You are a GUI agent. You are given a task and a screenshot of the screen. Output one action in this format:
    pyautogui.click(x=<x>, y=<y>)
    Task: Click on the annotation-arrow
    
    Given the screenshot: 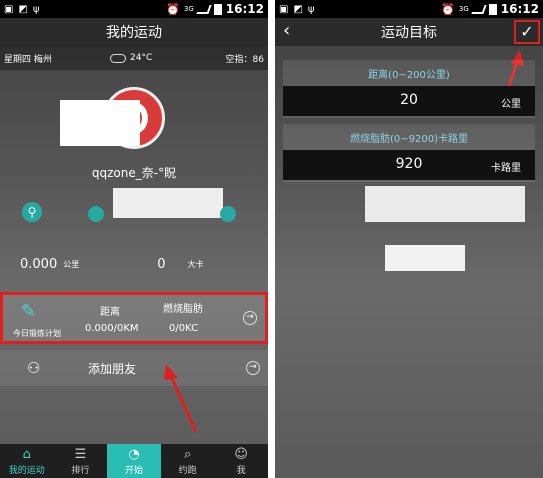 What is the action you would take?
    pyautogui.click(x=181, y=398)
    